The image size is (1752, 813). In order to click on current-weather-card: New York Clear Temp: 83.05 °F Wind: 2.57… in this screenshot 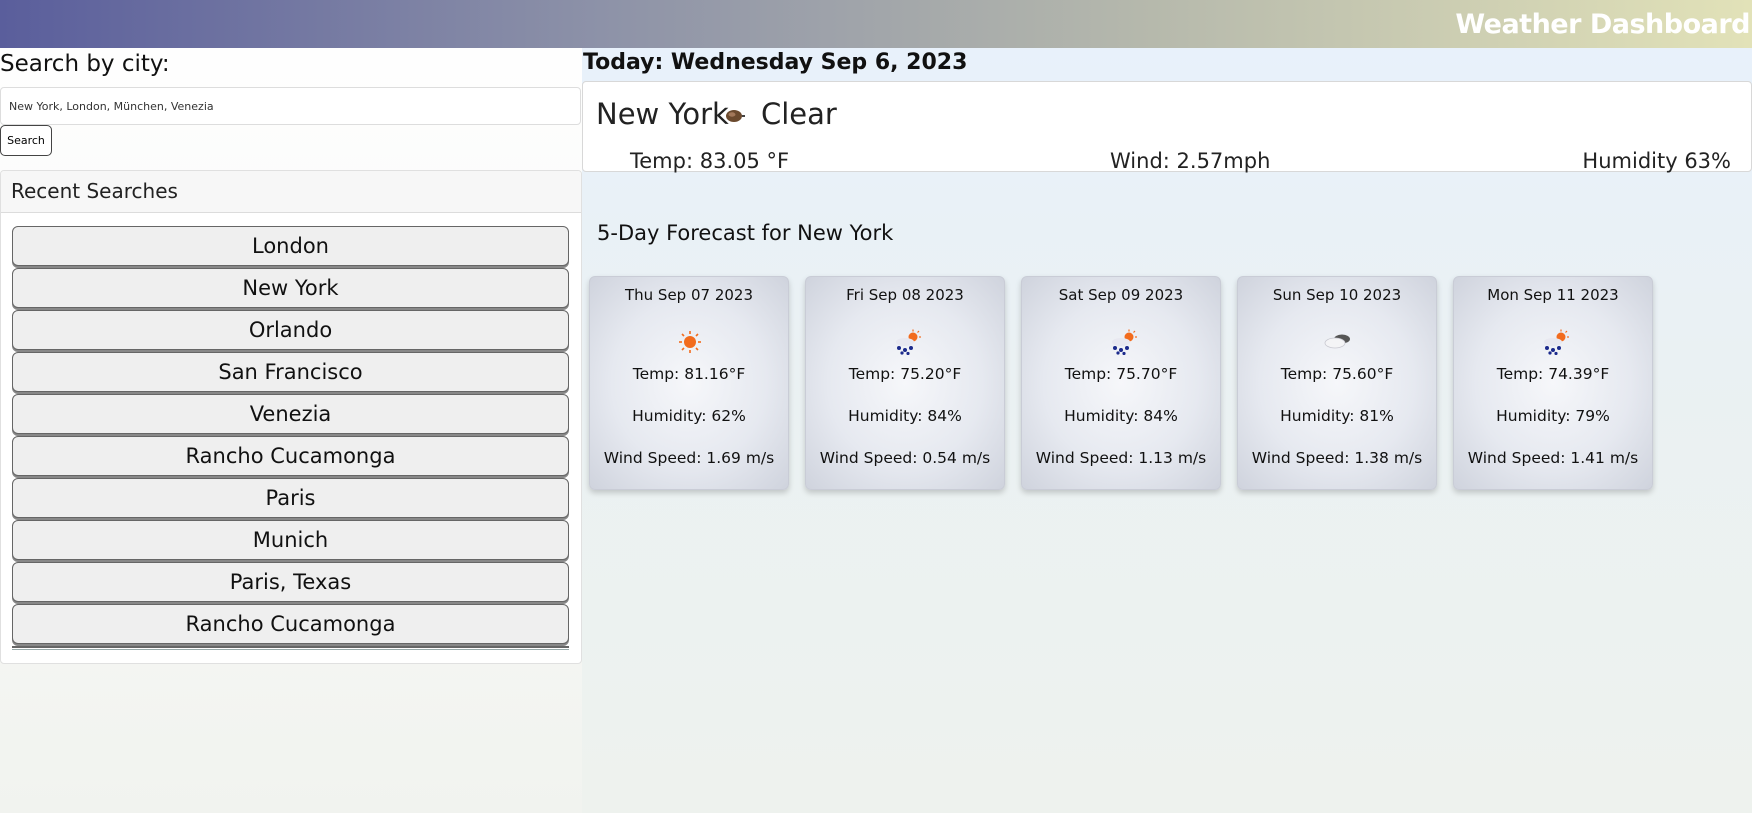, I will do `click(1167, 127)`.